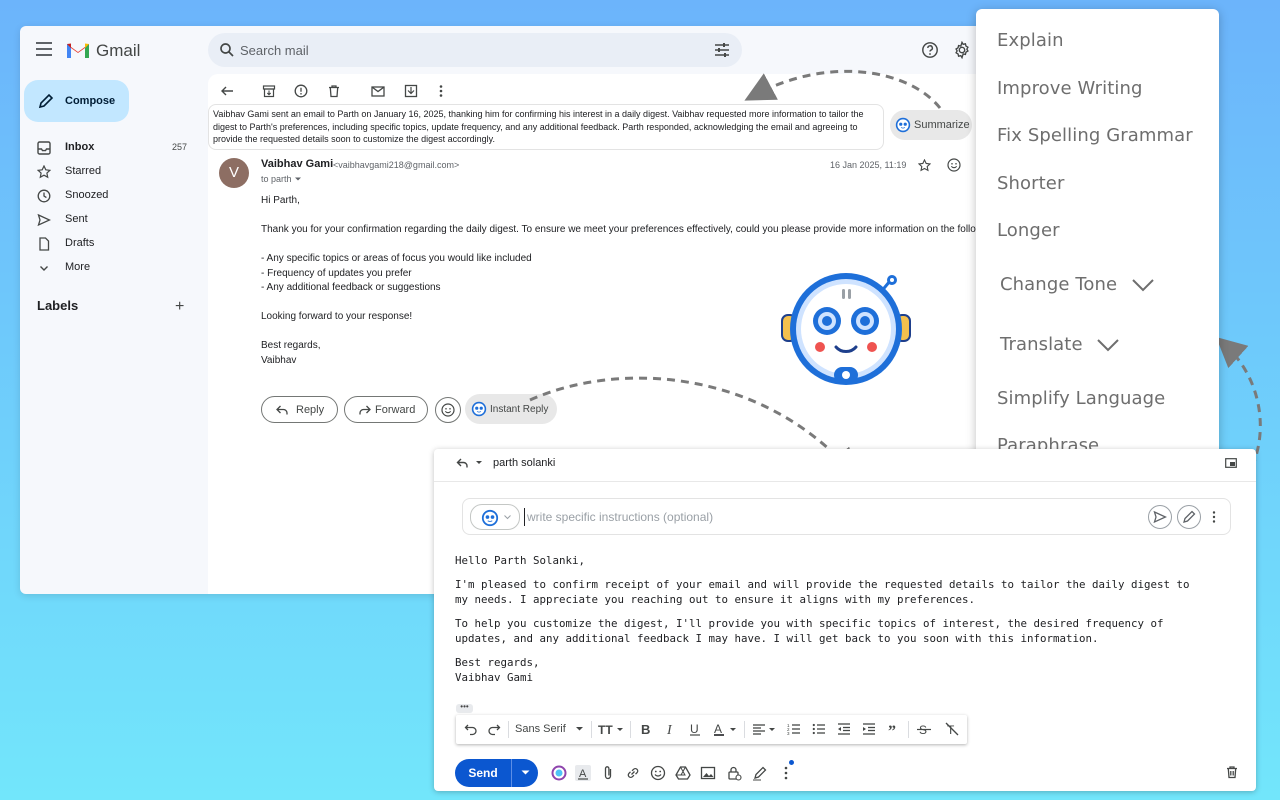 The width and height of the screenshot is (1280, 800). What do you see at coordinates (365, 410) in the screenshot?
I see `forward-icon` at bounding box center [365, 410].